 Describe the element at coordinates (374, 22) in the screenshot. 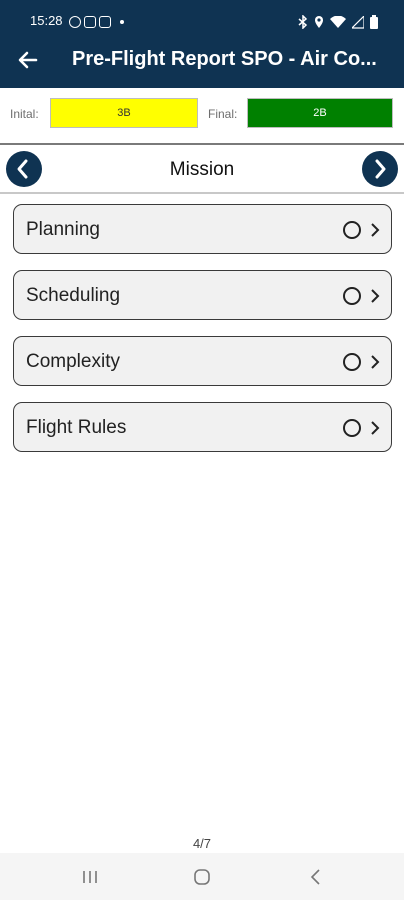

I see `battery-icon` at that location.